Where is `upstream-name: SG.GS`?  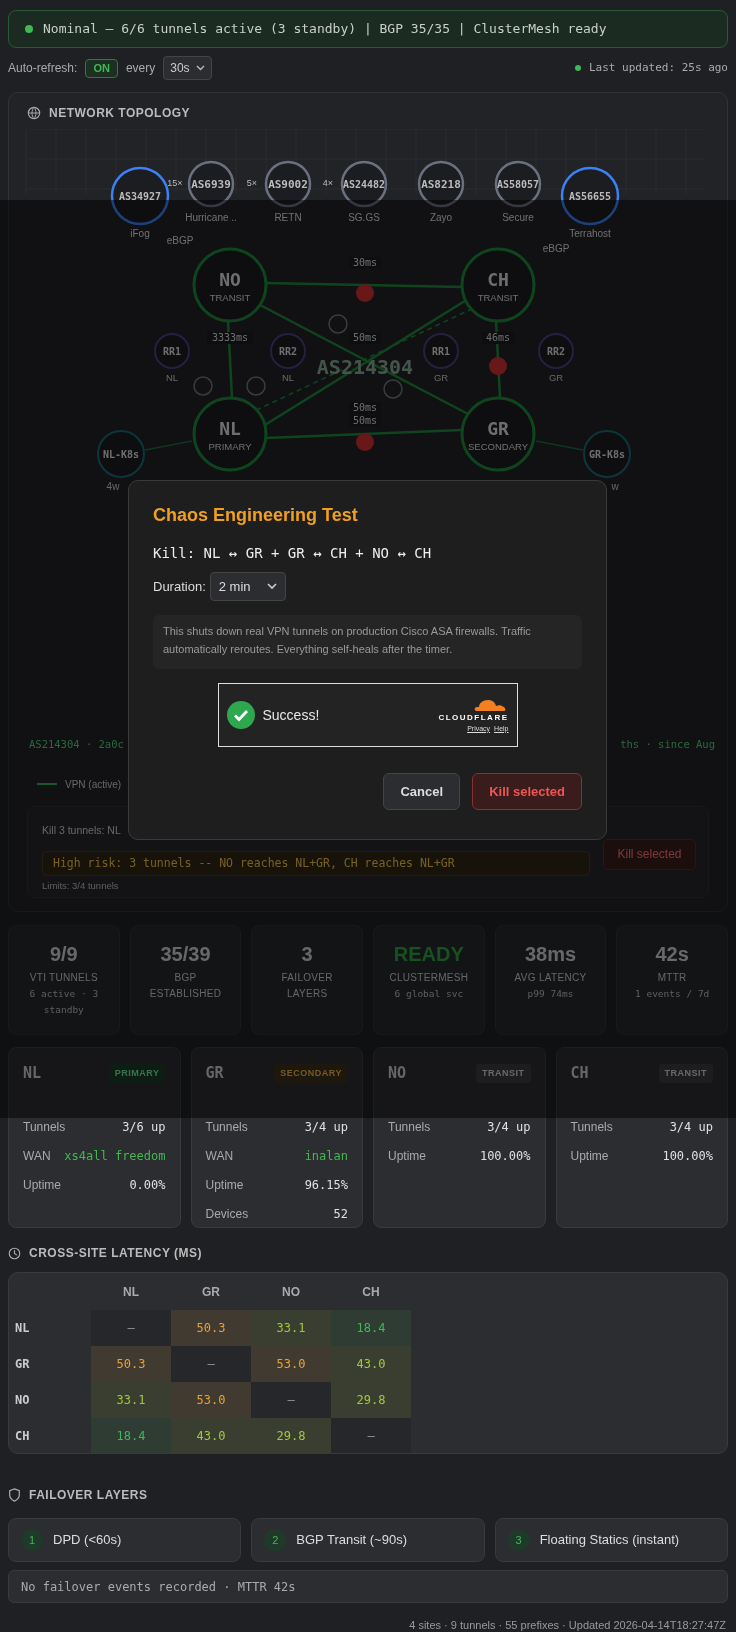
upstream-name: SG.GS is located at coordinates (364, 217).